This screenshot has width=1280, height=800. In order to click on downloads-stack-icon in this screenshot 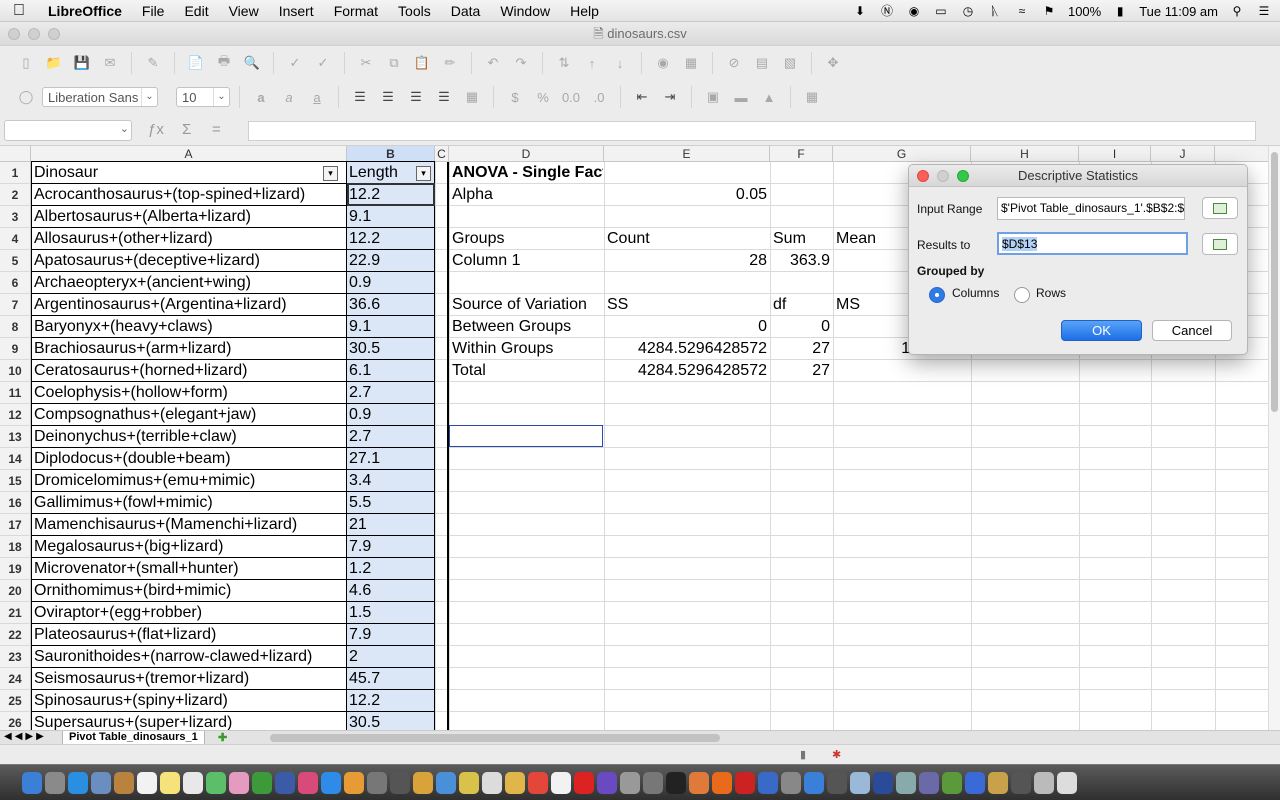, I will do `click(1021, 782)`.